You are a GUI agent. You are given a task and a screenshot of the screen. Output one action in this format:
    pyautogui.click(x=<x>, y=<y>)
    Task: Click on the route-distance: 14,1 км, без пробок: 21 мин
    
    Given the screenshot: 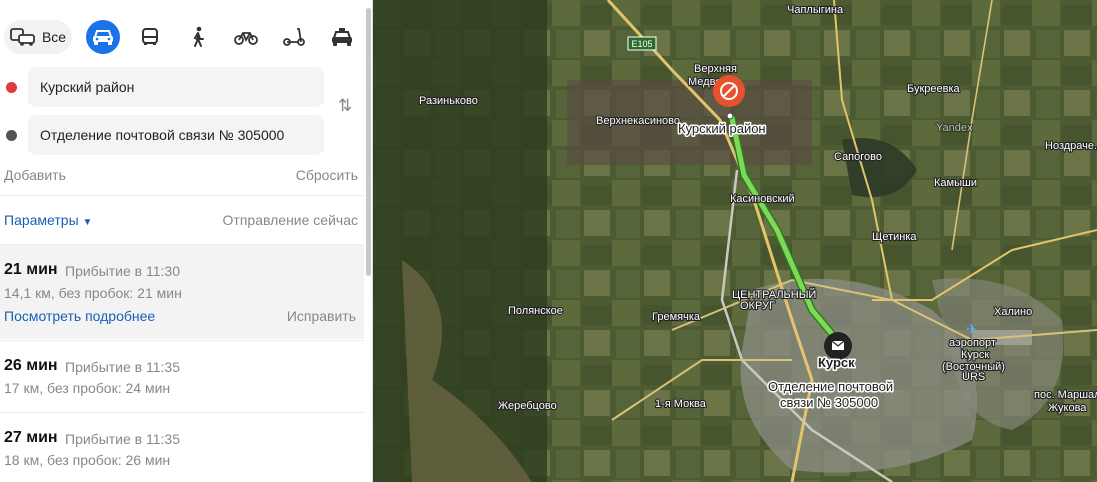 What is the action you would take?
    pyautogui.click(x=93, y=293)
    